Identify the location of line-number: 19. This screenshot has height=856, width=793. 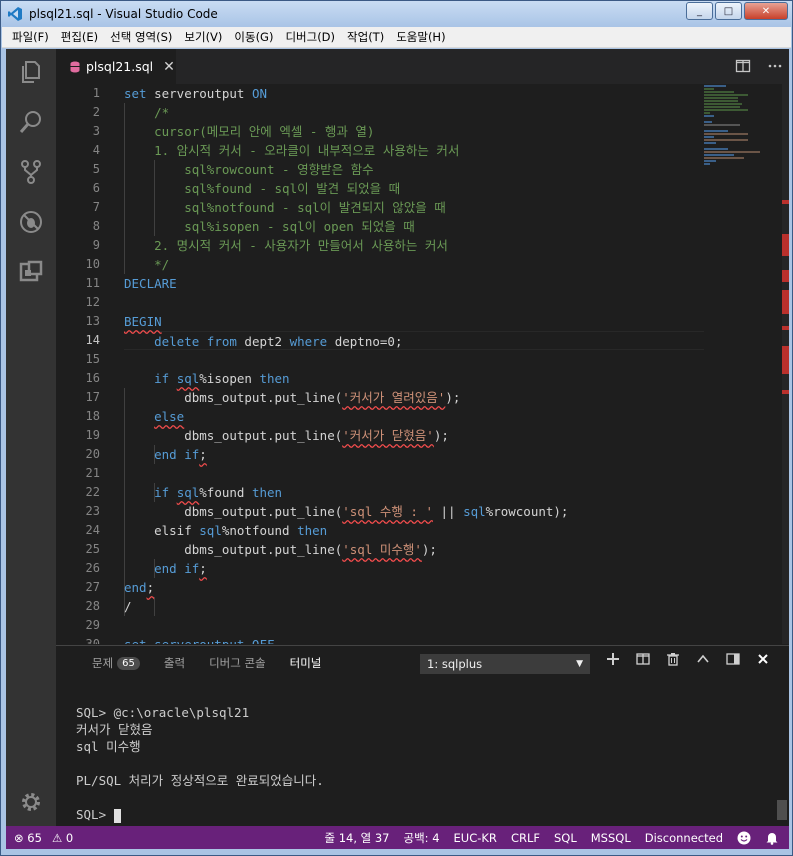
(86, 435).